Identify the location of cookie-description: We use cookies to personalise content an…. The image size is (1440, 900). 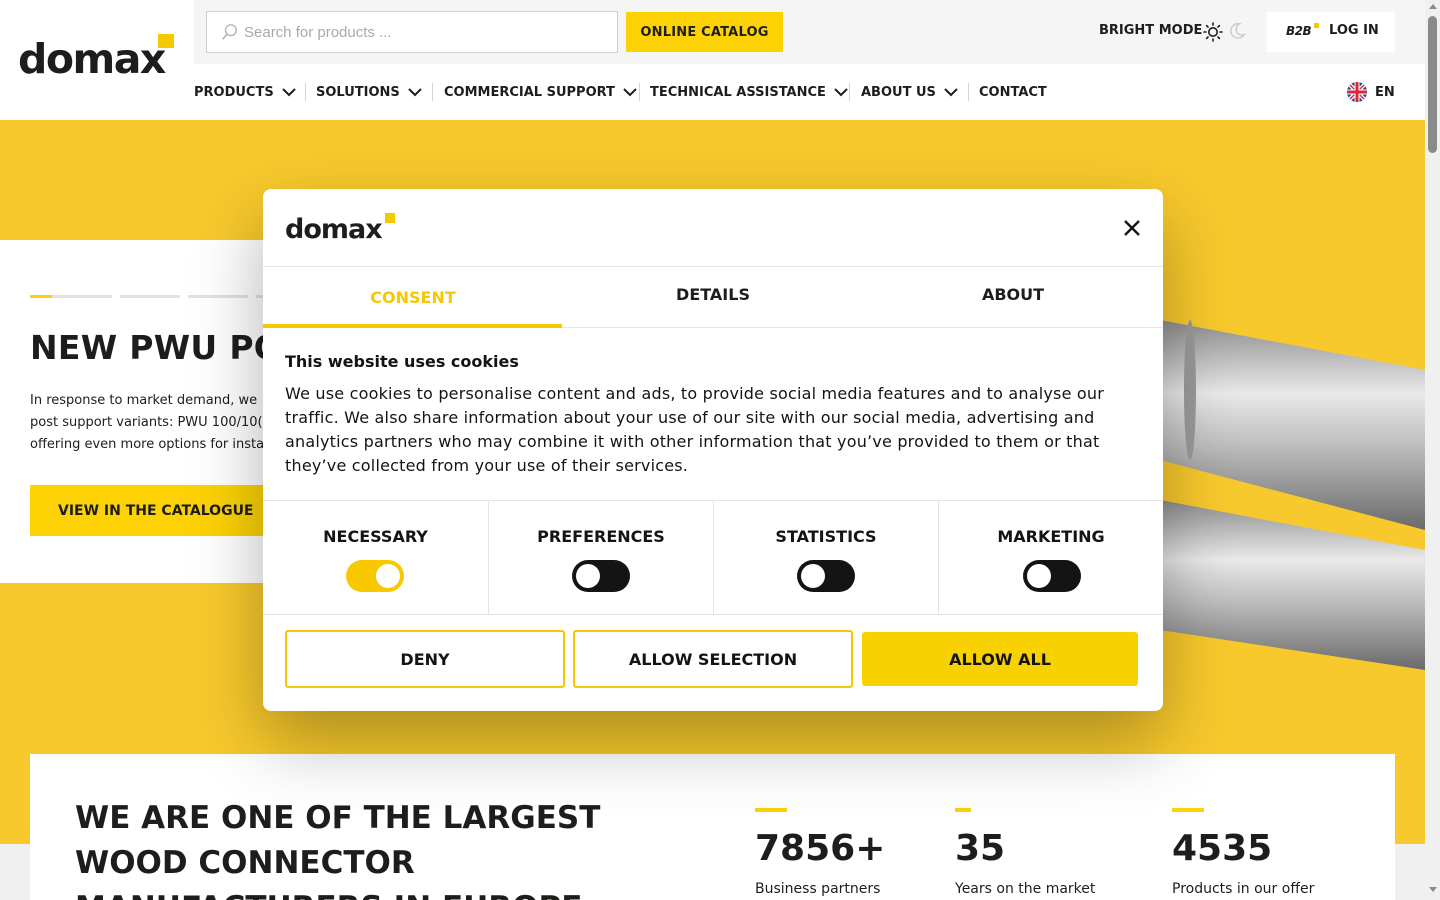
(695, 429).